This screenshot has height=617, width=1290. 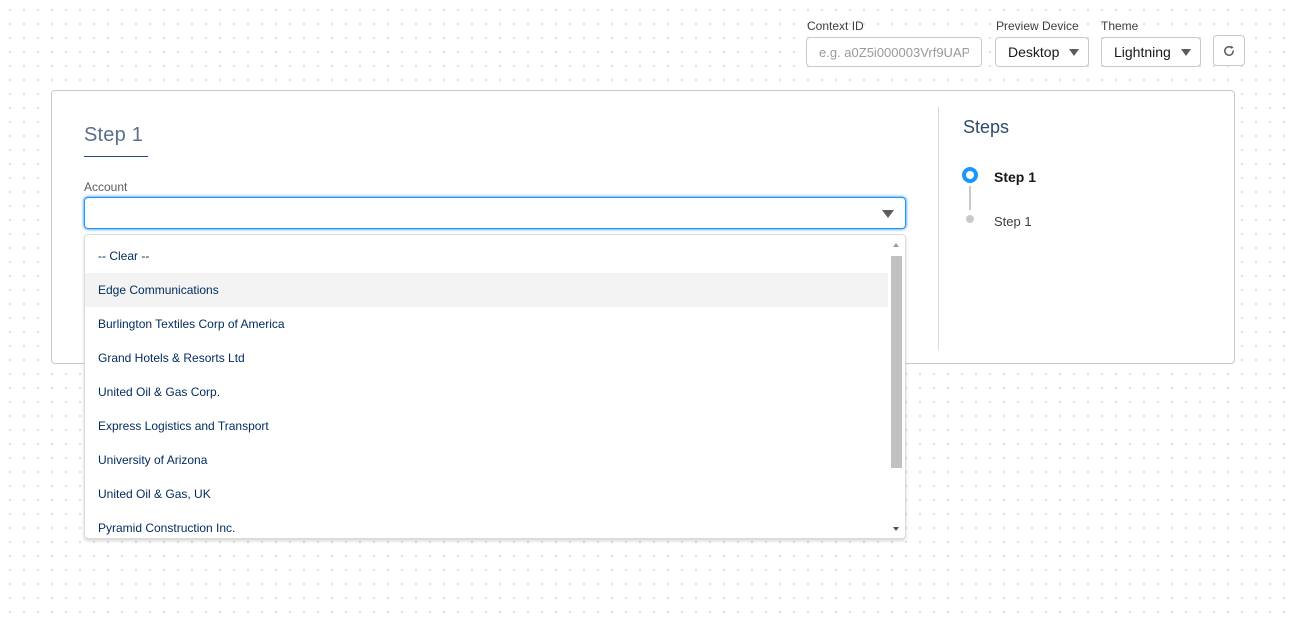 I want to click on preview-device-label: Preview Device, so click(x=1037, y=26).